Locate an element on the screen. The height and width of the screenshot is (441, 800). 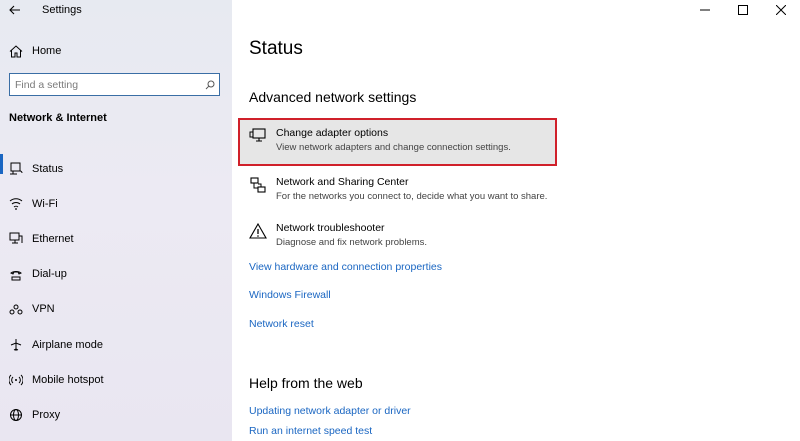
hotspot-icon is located at coordinates (16, 379).